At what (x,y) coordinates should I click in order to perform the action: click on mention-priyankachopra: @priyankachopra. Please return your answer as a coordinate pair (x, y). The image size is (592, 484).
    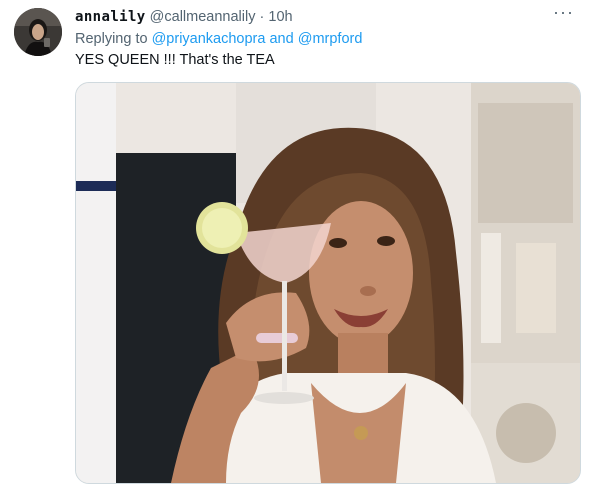
    Looking at the image, I should click on (209, 39).